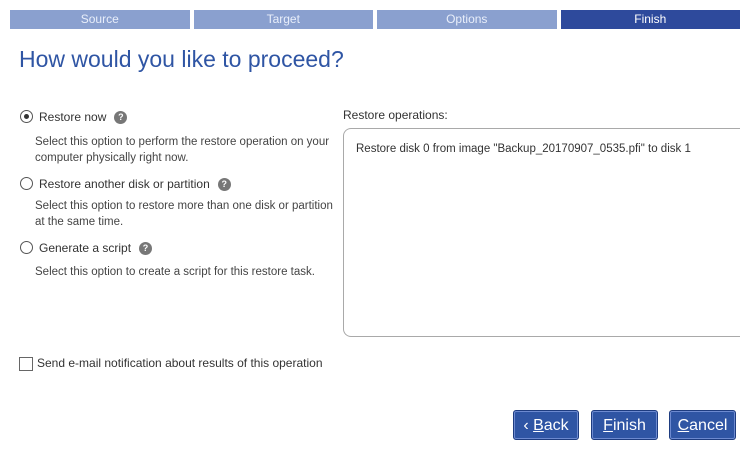 The width and height of the screenshot is (740, 450). What do you see at coordinates (124, 184) in the screenshot?
I see `option-restore-another-label: Restore another disk or partition` at bounding box center [124, 184].